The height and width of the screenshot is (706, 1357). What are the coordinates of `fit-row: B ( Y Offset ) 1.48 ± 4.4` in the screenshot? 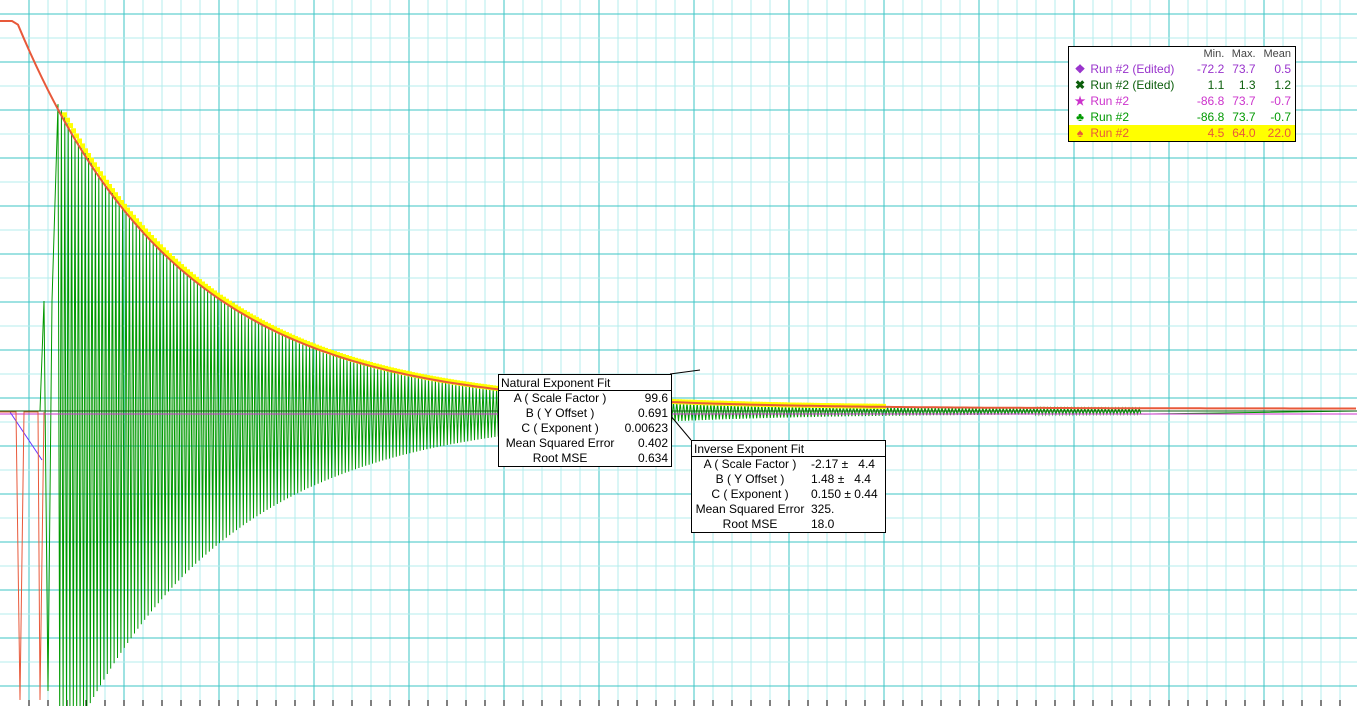 It's located at (786, 479).